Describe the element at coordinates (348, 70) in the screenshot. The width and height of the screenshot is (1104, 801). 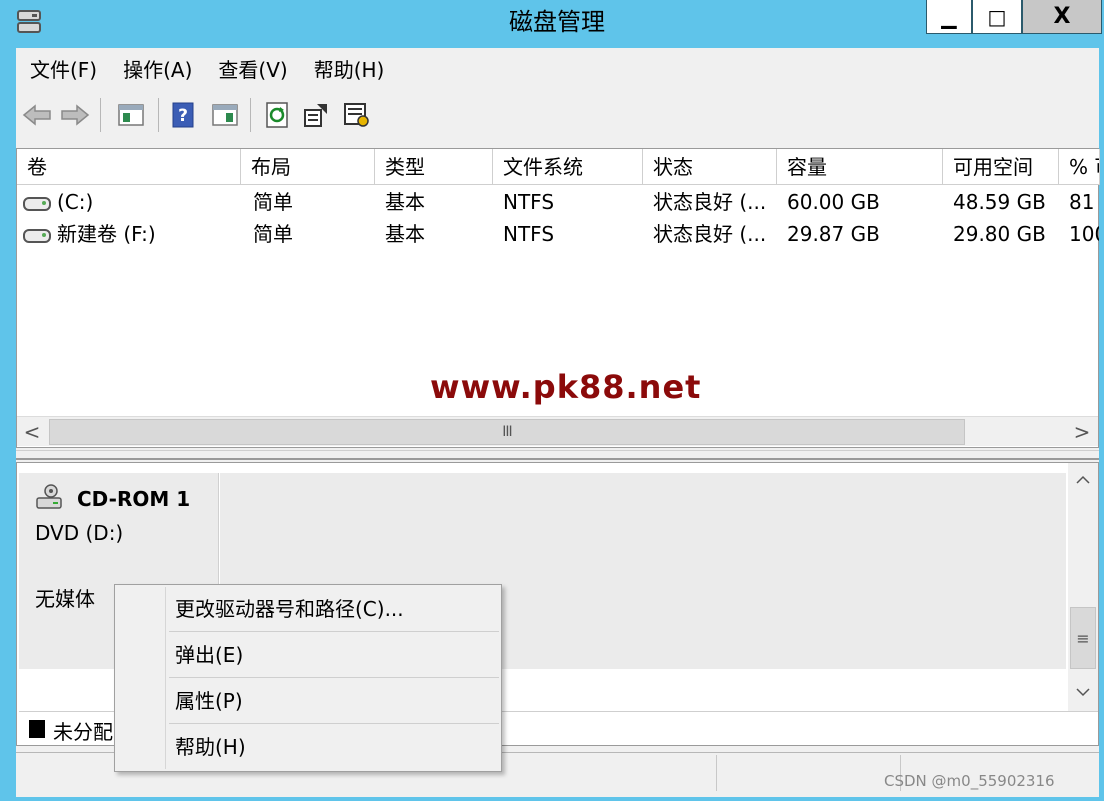
I see `menu-help: 帮助(H)` at that location.